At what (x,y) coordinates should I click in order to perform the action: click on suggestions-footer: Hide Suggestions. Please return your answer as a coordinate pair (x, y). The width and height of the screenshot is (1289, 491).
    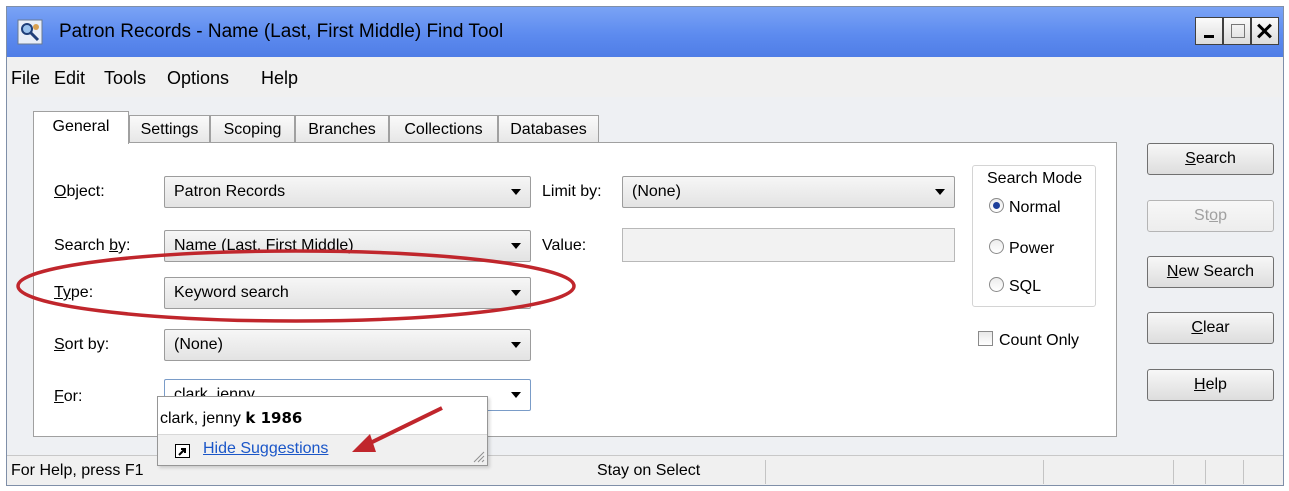
    Looking at the image, I should click on (322, 449).